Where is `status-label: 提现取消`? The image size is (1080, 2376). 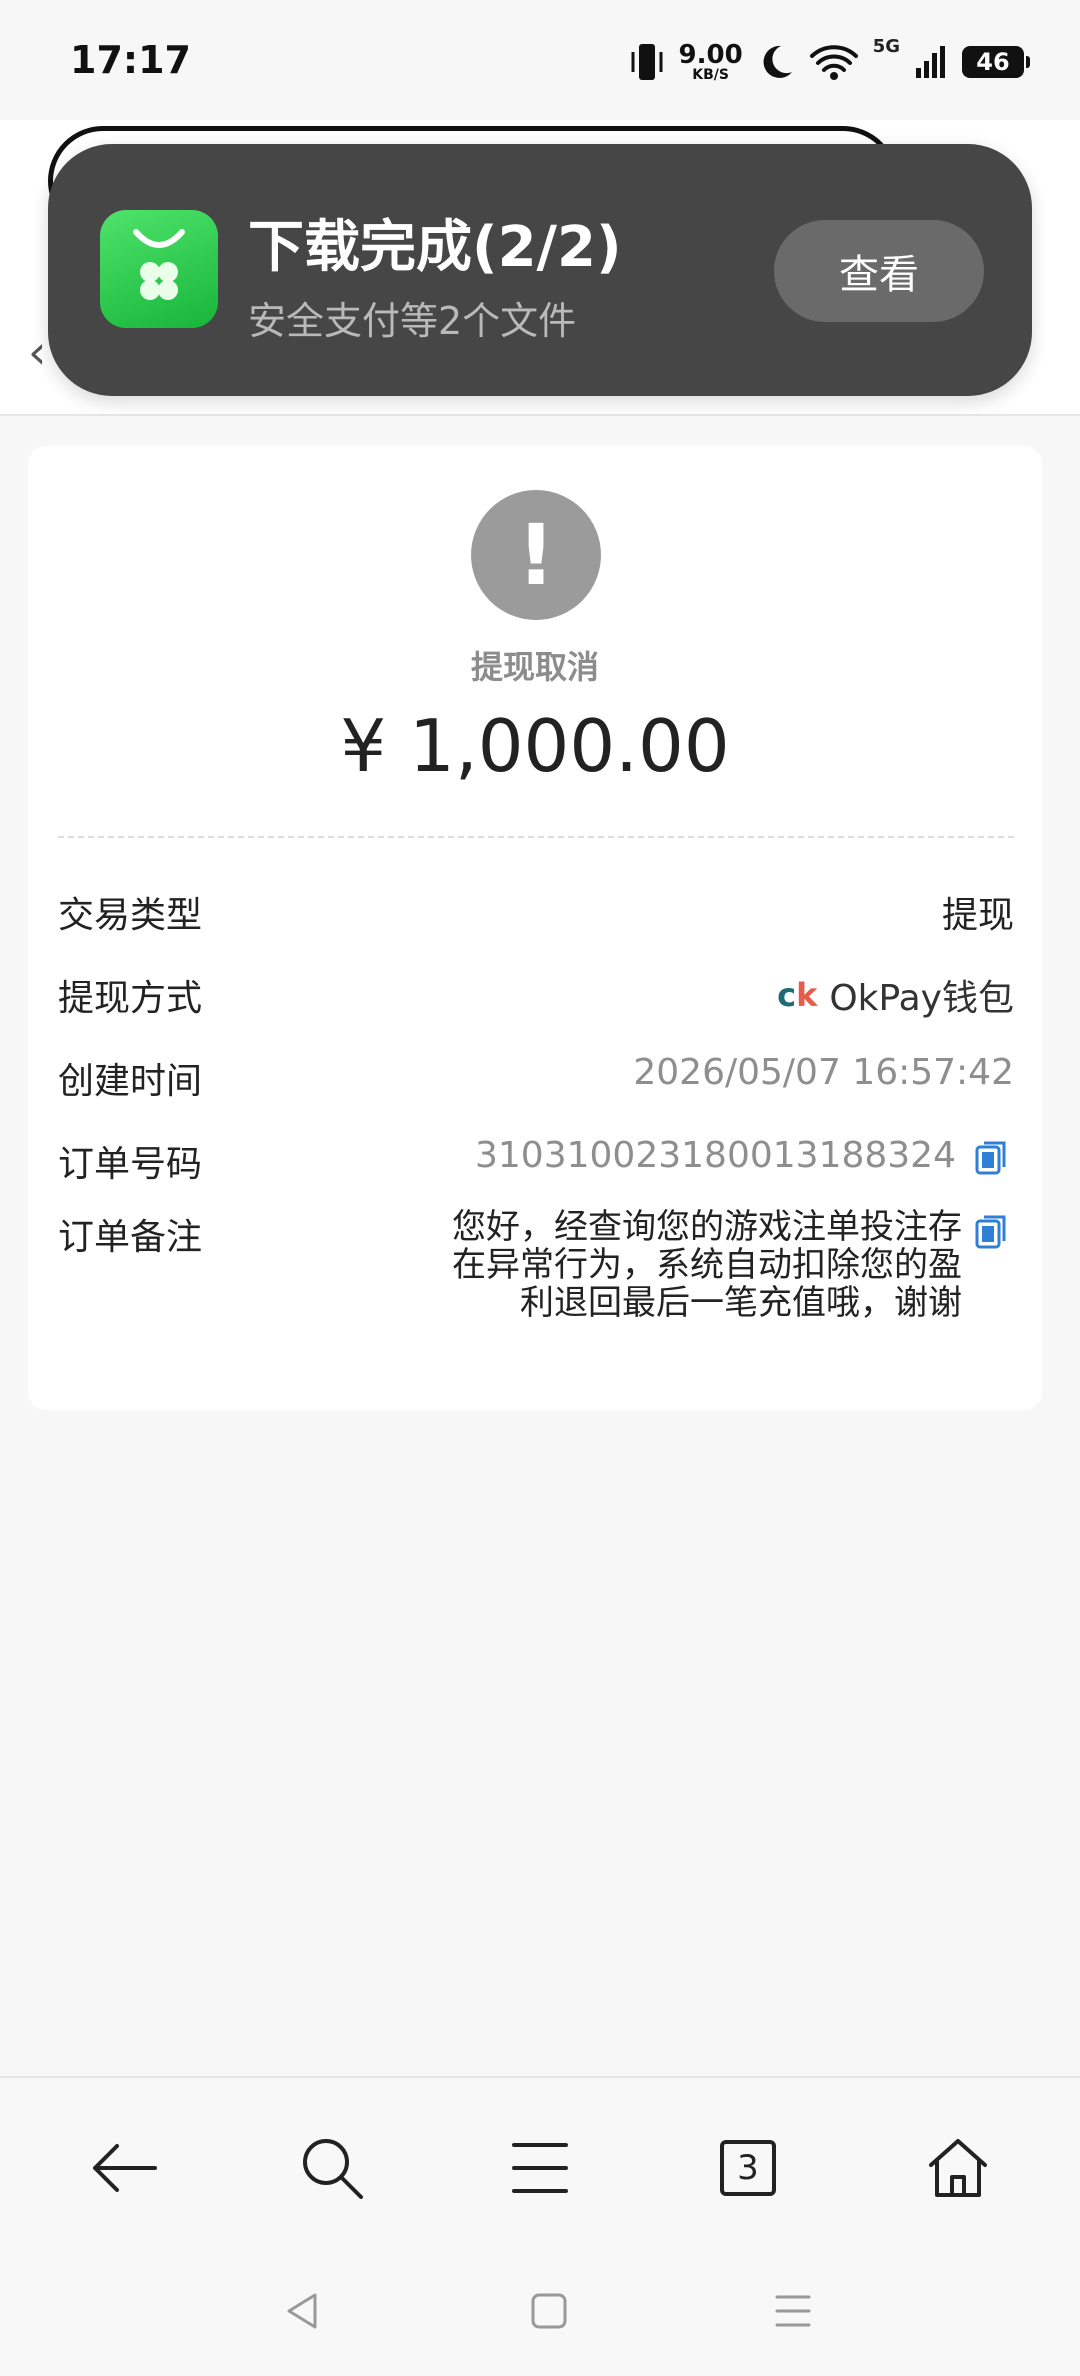 status-label: 提现取消 is located at coordinates (534, 667).